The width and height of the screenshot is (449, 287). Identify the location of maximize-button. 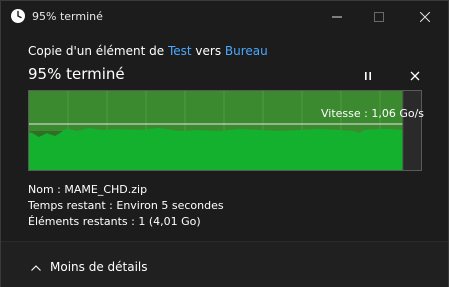
(379, 17).